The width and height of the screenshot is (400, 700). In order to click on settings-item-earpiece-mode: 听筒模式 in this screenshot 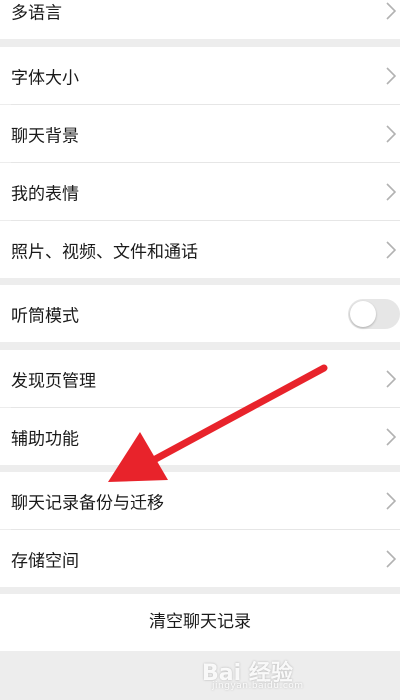, I will do `click(200, 313)`.